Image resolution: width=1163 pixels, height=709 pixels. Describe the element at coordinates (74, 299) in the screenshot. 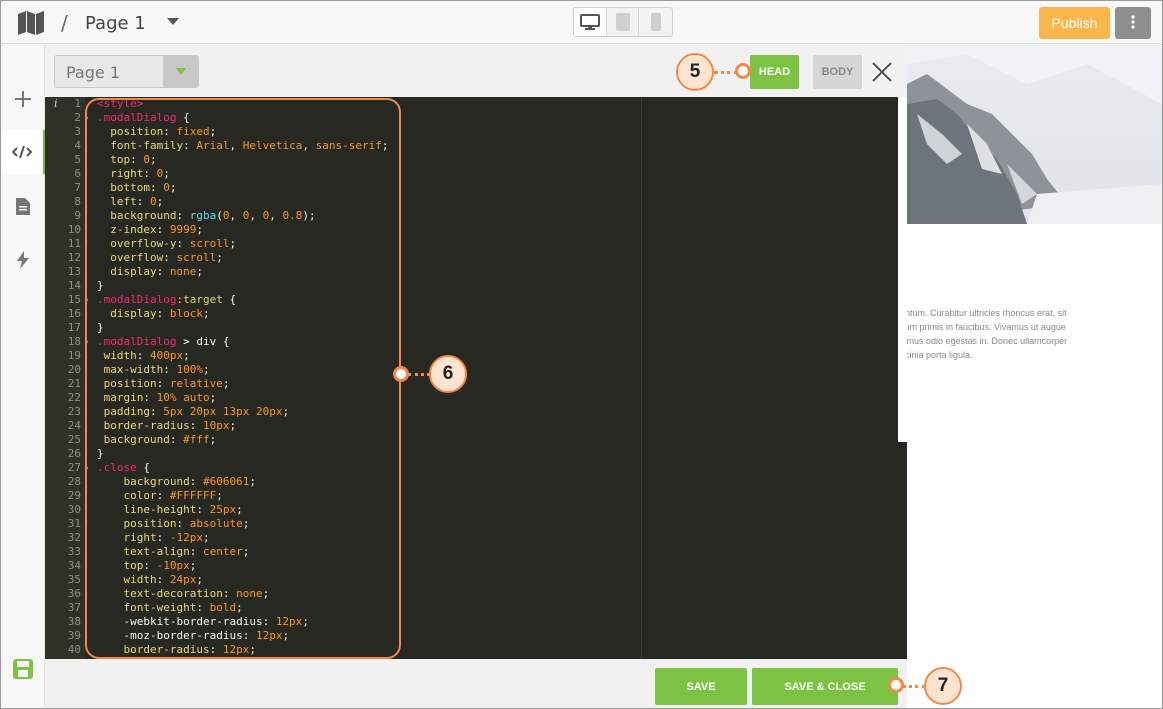

I see `line-number: 15` at that location.